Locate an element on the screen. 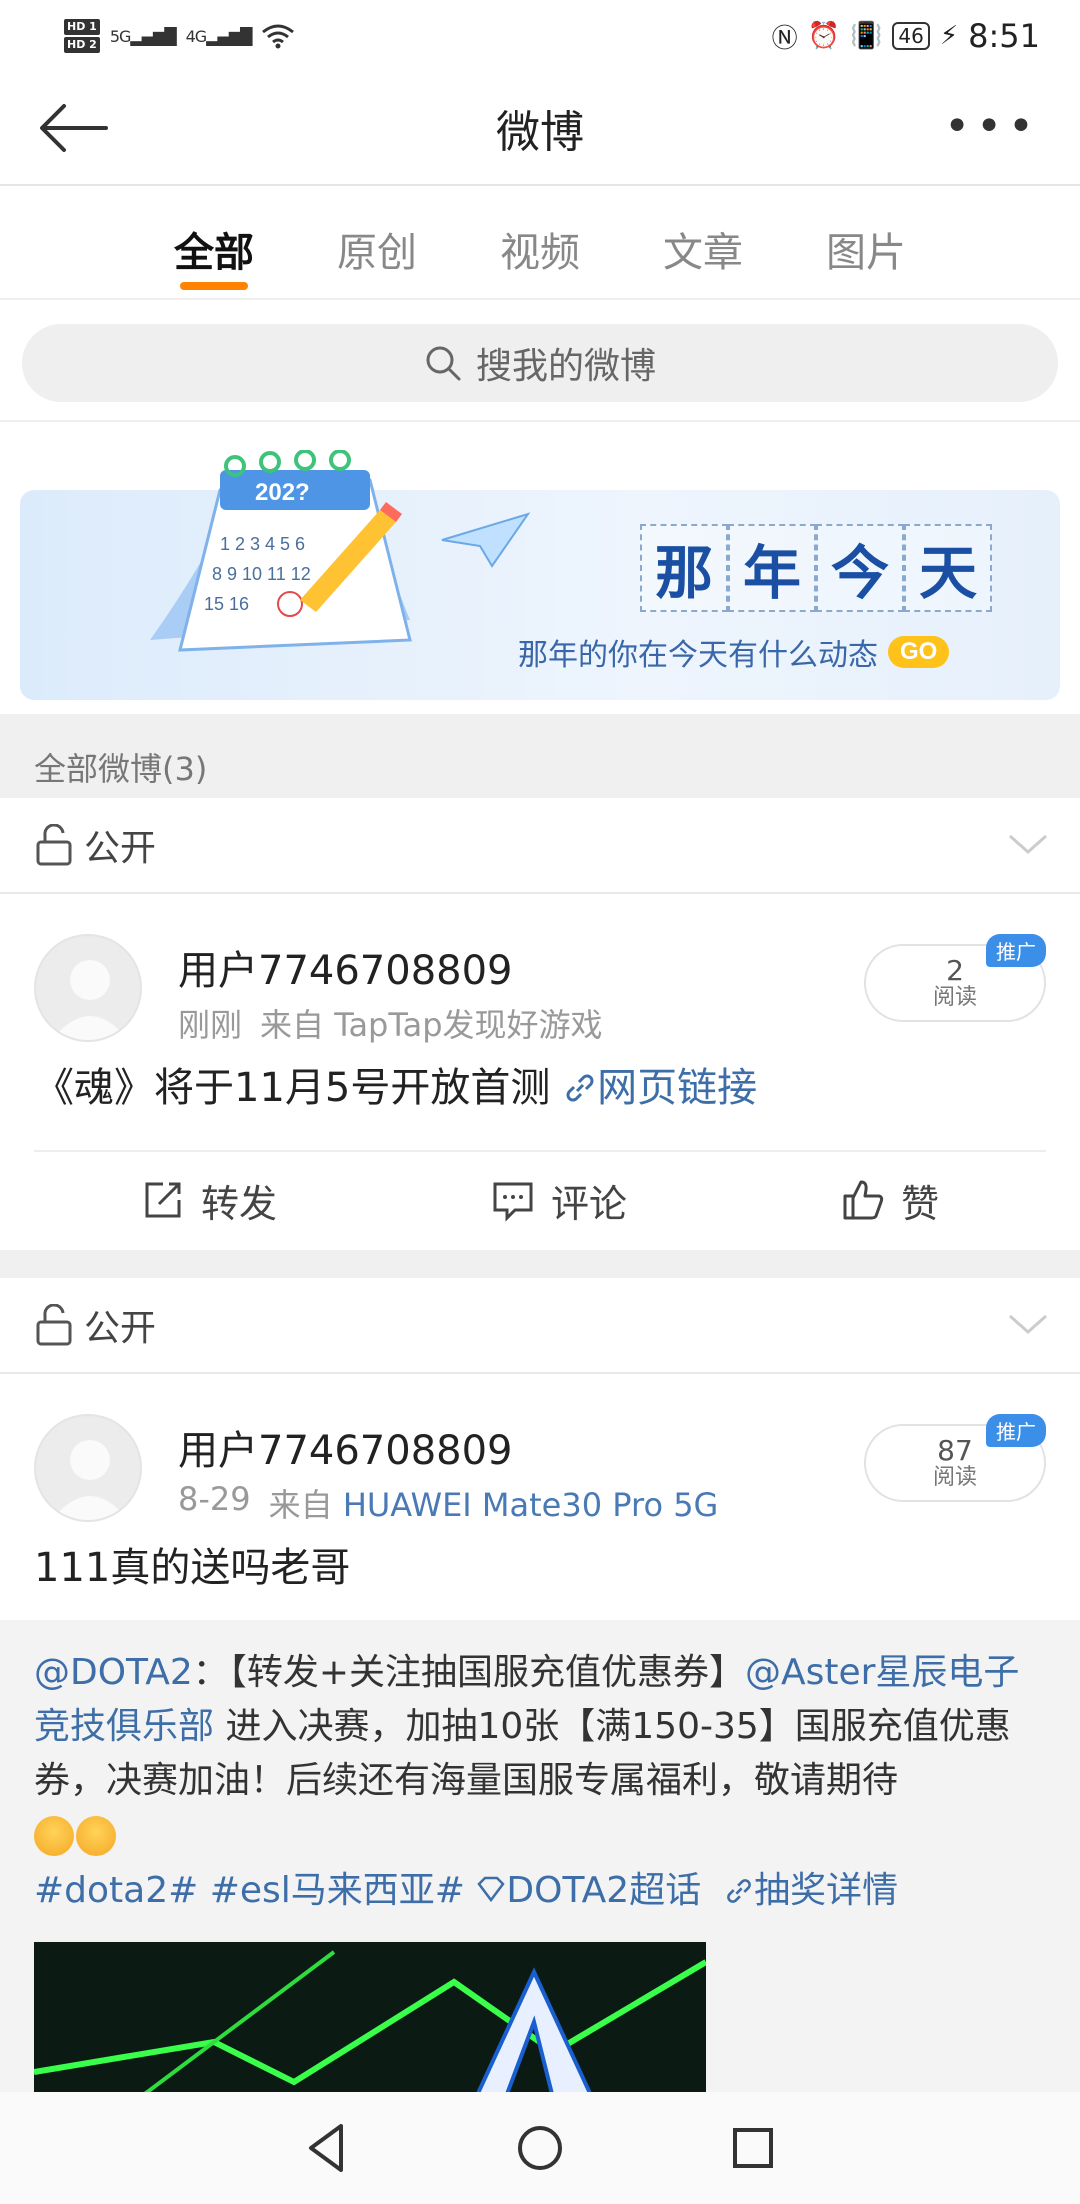  signal-4g-icon: 4G▂▄▆█ is located at coordinates (219, 36).